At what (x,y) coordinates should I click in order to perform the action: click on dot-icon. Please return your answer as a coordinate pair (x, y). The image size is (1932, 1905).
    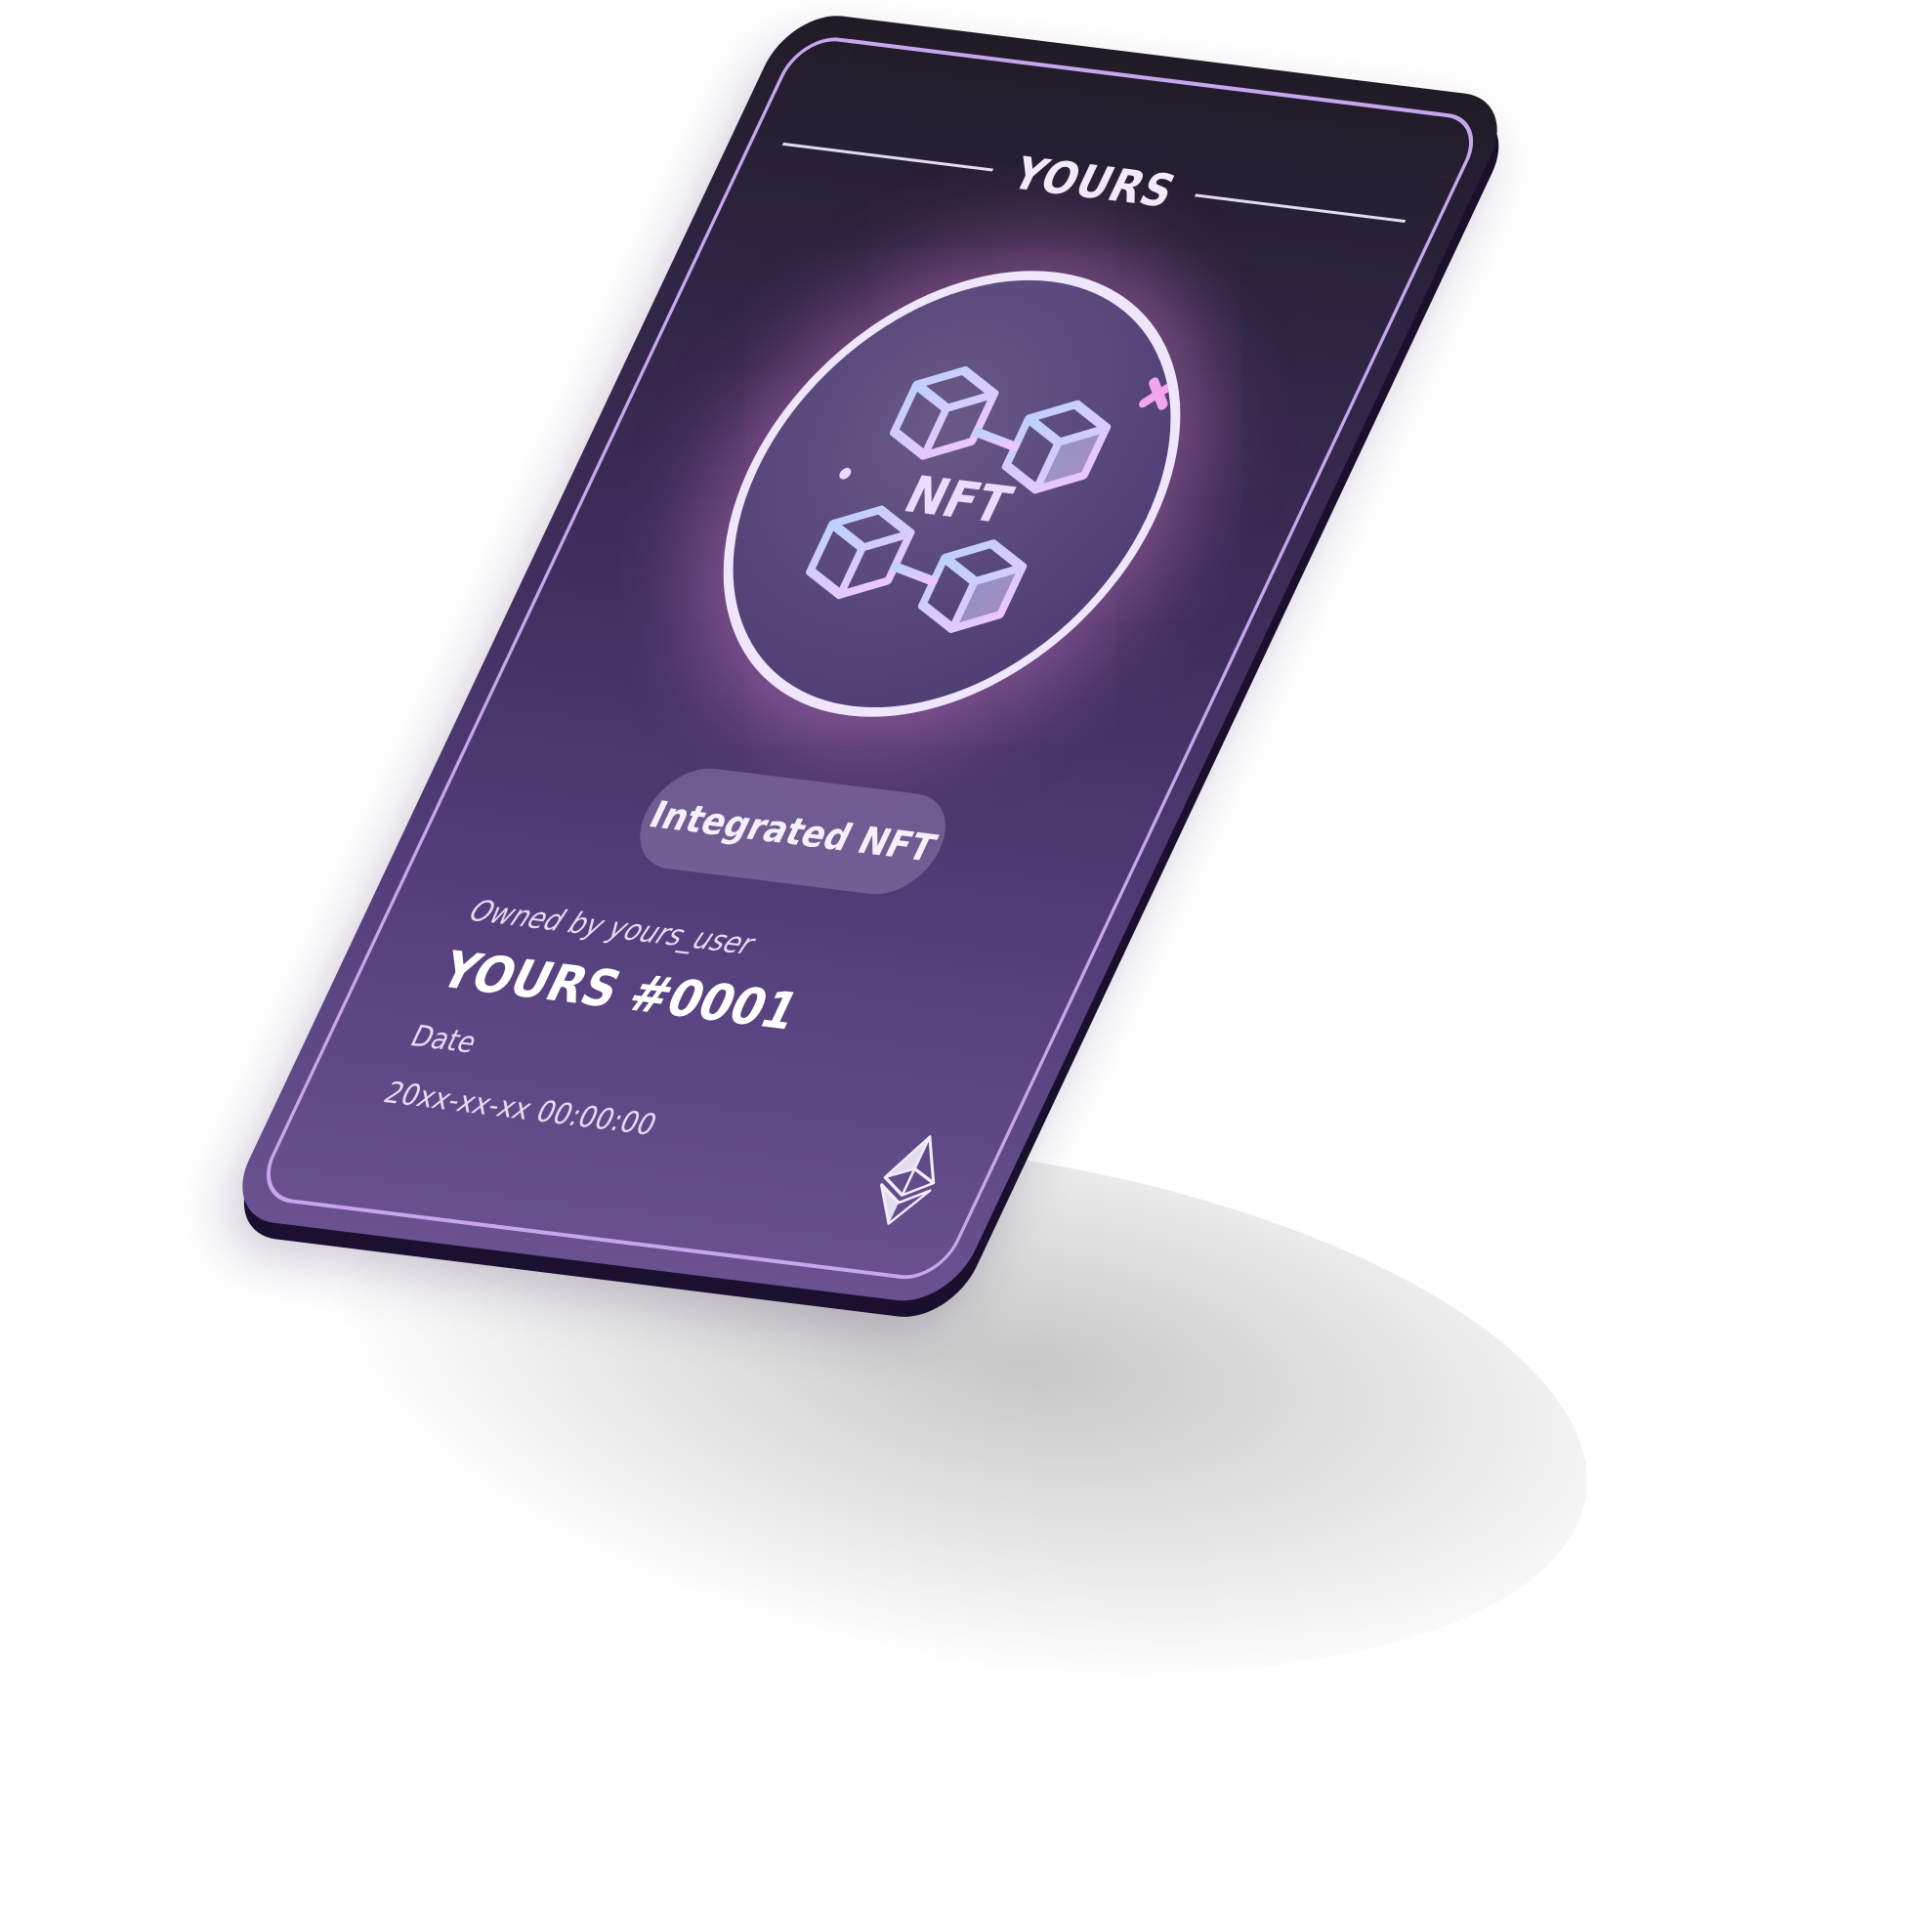
    Looking at the image, I should click on (845, 473).